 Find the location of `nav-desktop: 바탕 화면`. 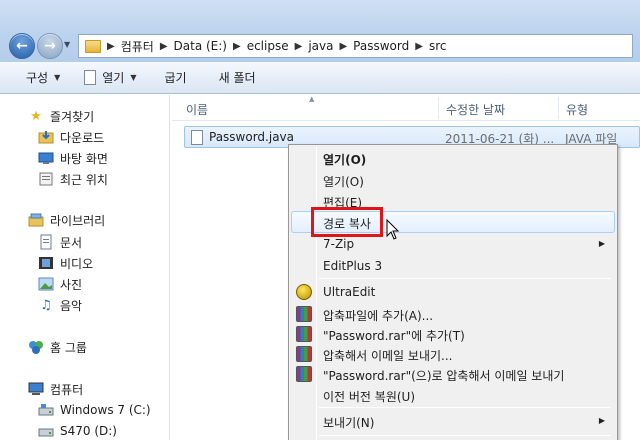

nav-desktop: 바탕 화면 is located at coordinates (73, 158).